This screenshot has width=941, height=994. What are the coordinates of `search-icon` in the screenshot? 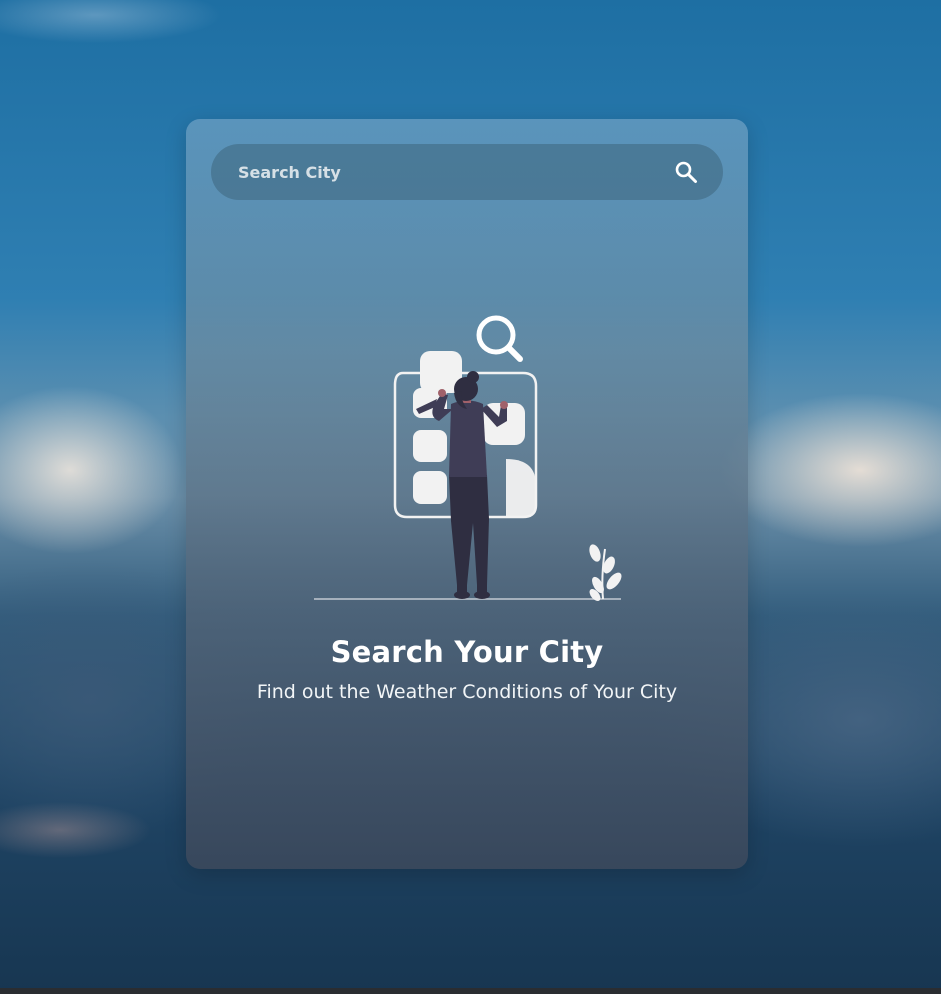 It's located at (686, 172).